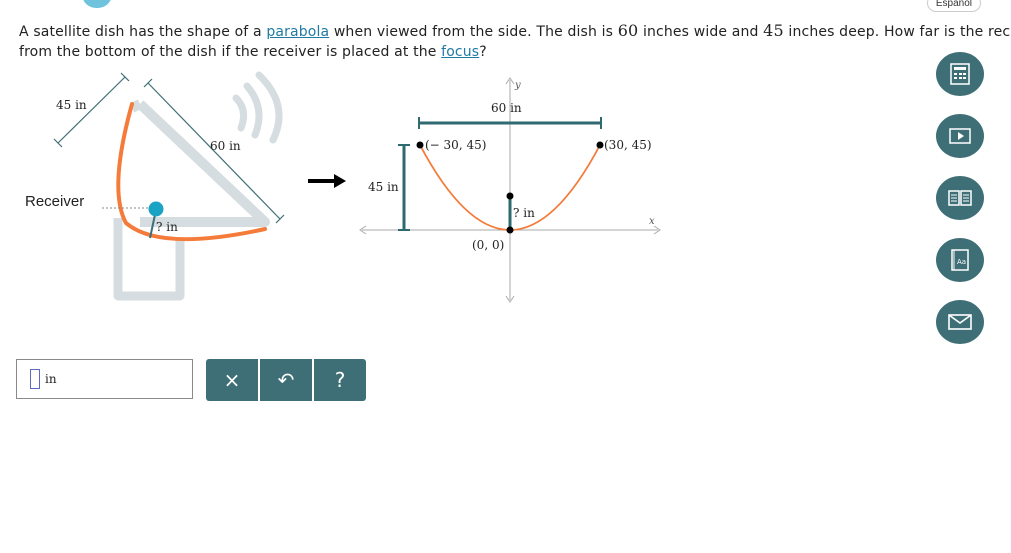 This screenshot has width=1011, height=553. I want to click on point-right, so click(600, 145).